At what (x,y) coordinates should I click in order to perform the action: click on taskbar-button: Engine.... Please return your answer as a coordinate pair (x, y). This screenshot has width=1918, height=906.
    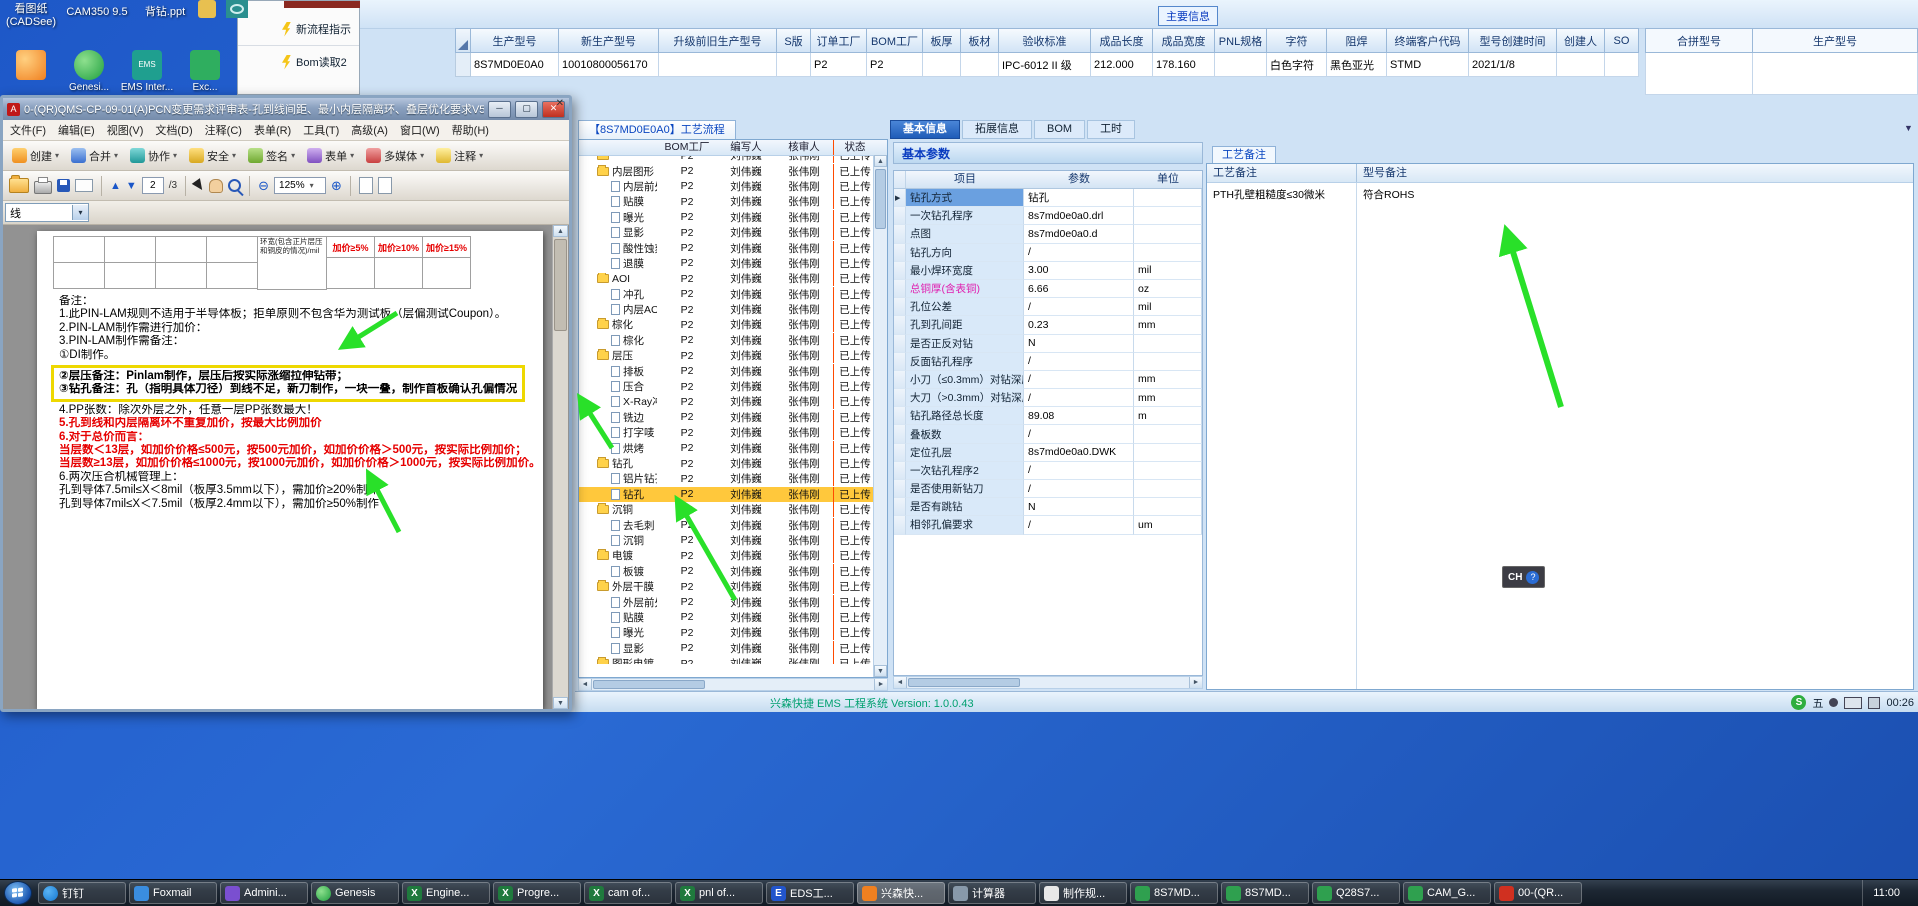
    Looking at the image, I should click on (446, 893).